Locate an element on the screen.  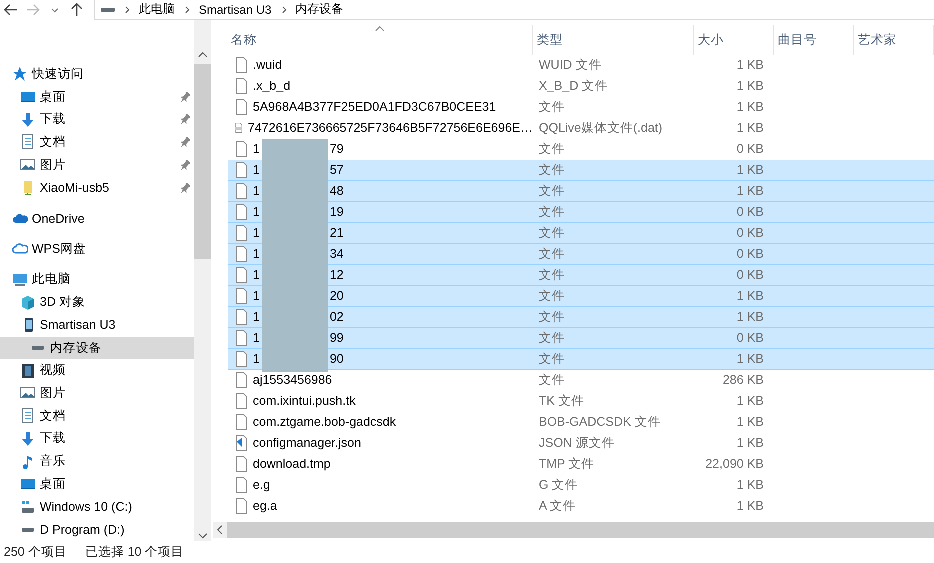
file-row: 1 48 文件 1 KB is located at coordinates (581, 191).